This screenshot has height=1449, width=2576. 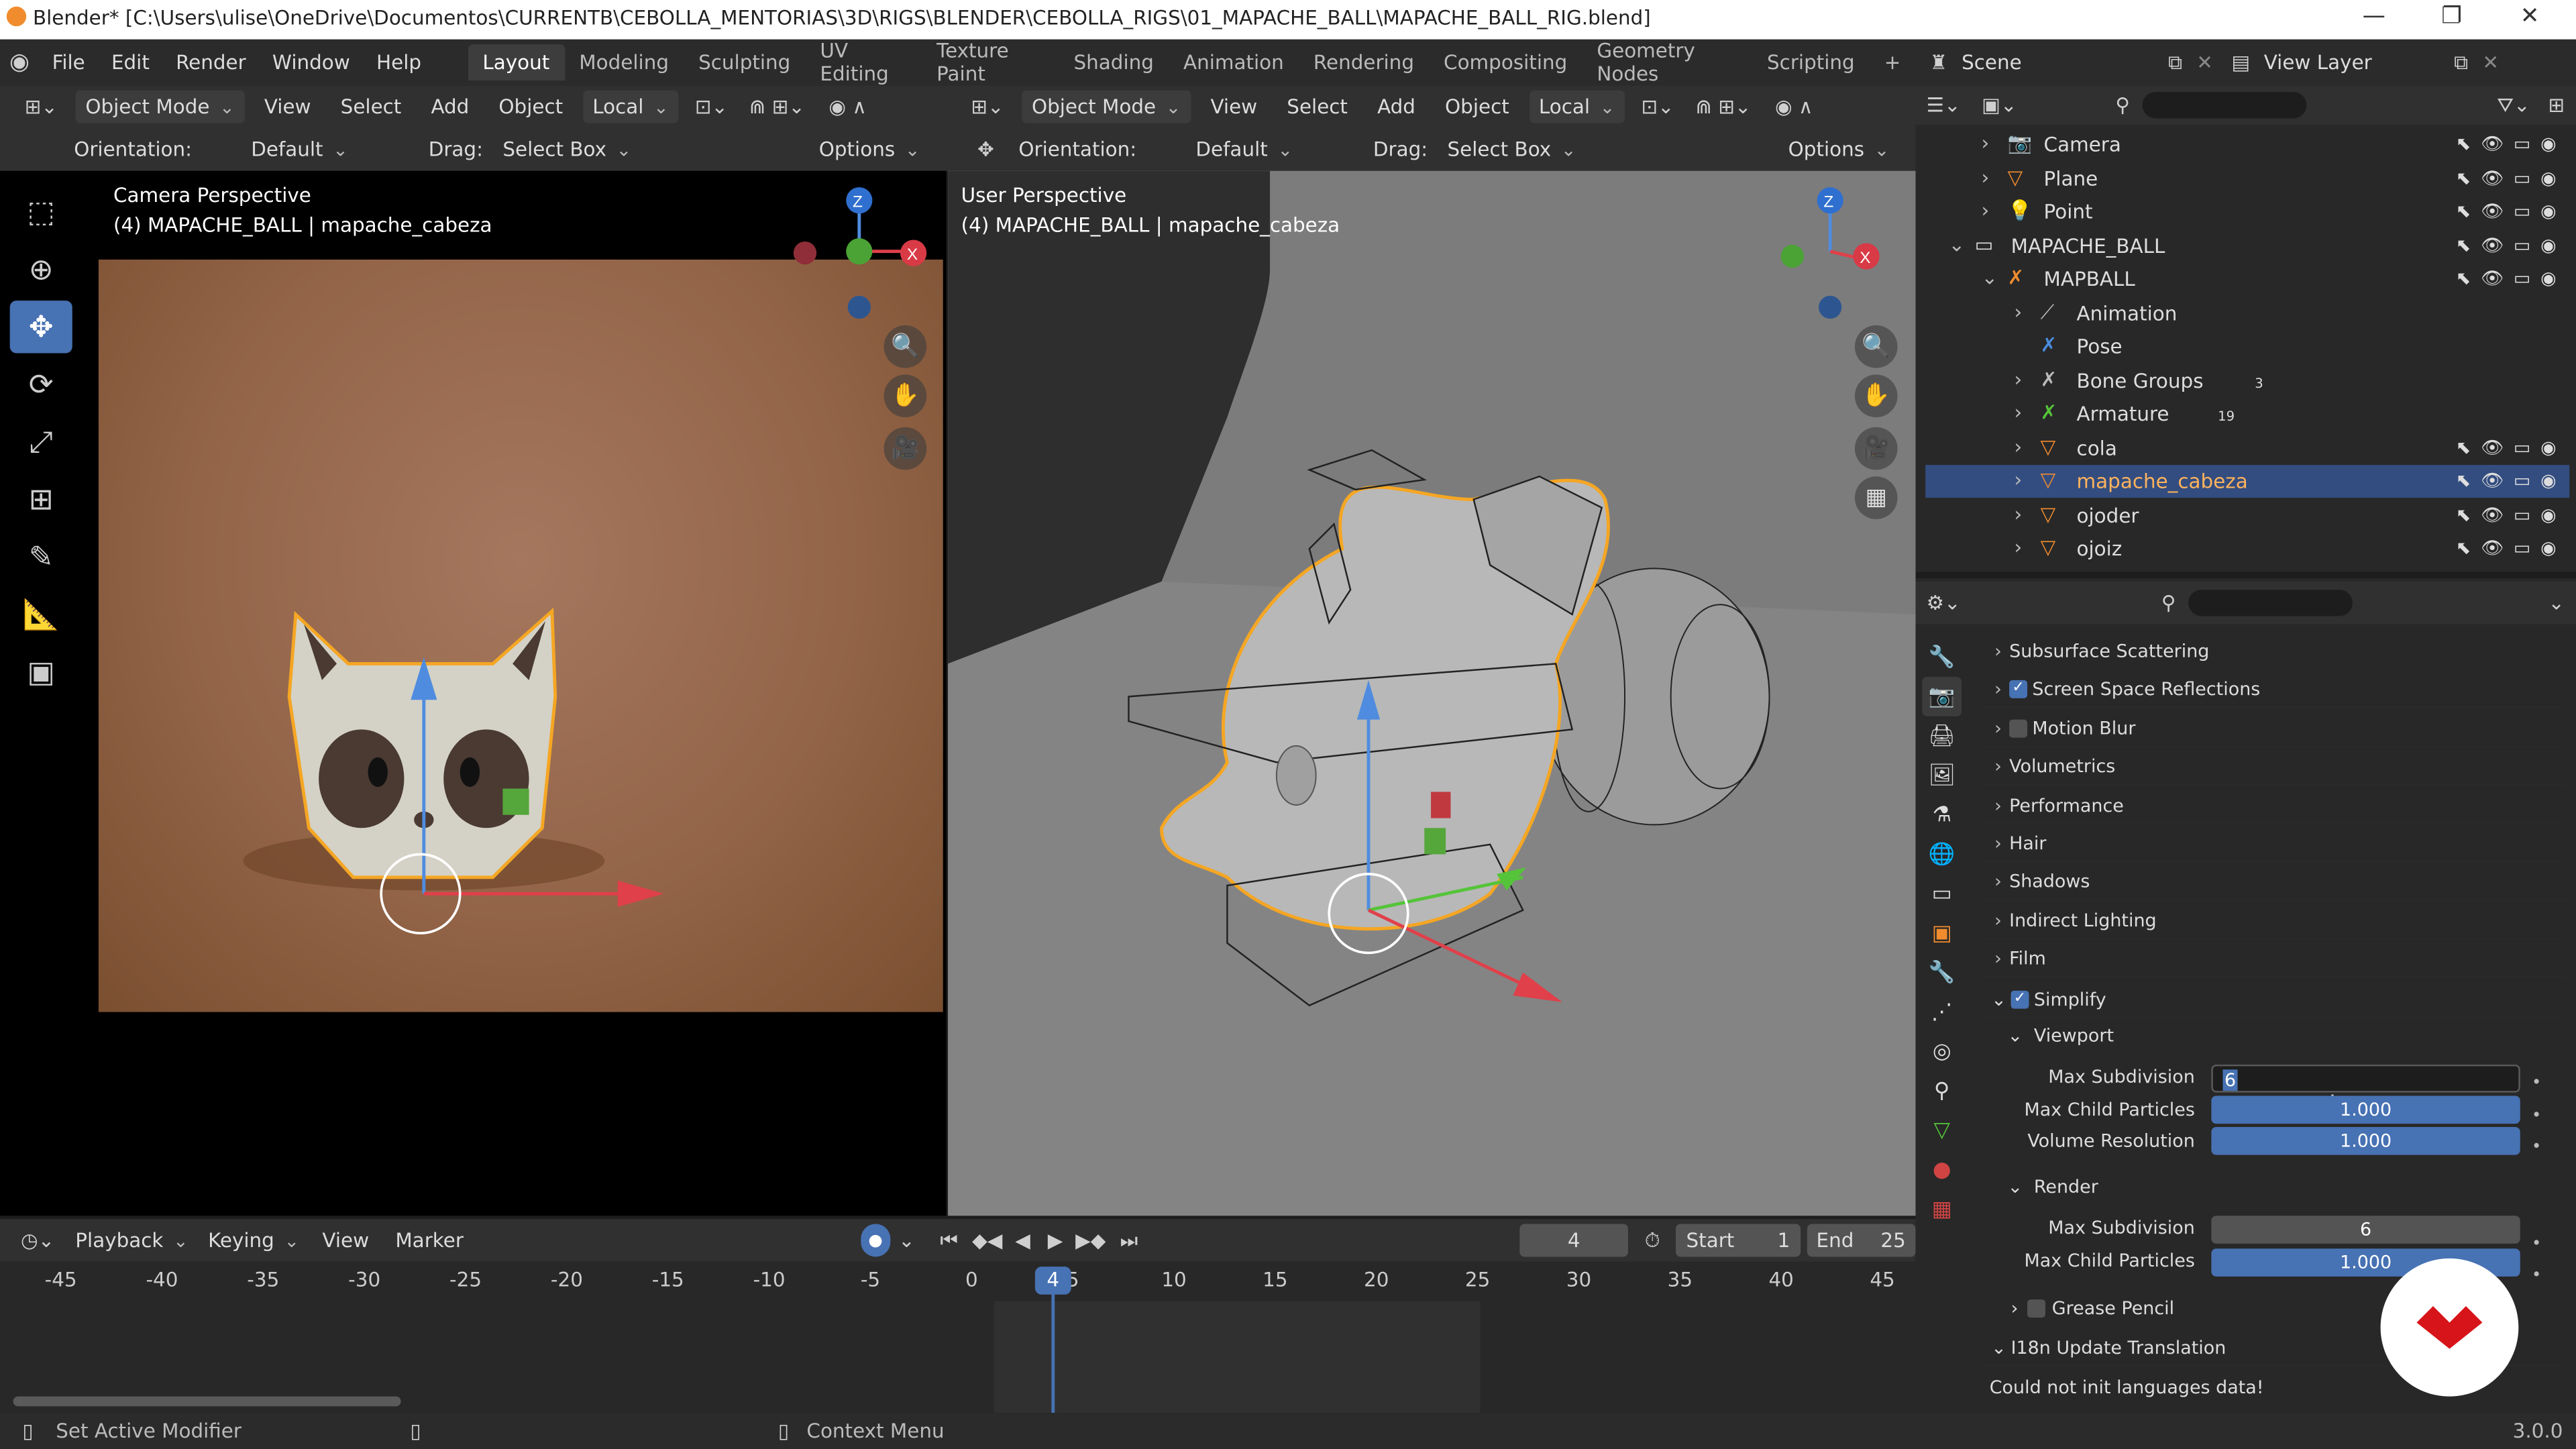 I want to click on outliner-row: › 💡 Point ⬉ 👁 ▭ ◉, so click(x=2247, y=211).